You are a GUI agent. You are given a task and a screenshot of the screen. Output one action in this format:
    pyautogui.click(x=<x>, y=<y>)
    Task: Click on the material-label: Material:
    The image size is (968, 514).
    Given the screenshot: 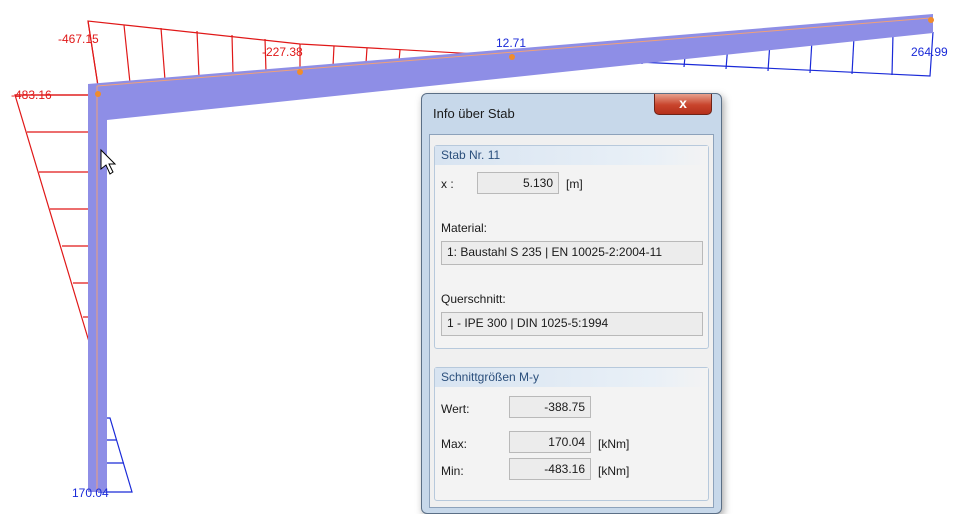 What is the action you would take?
    pyautogui.click(x=464, y=228)
    